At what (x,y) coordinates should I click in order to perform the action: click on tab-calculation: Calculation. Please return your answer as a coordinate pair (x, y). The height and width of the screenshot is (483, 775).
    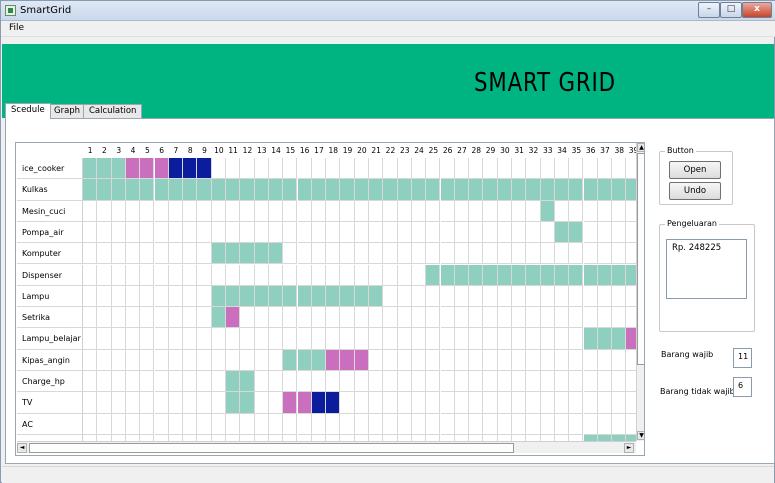
    Looking at the image, I should click on (113, 111).